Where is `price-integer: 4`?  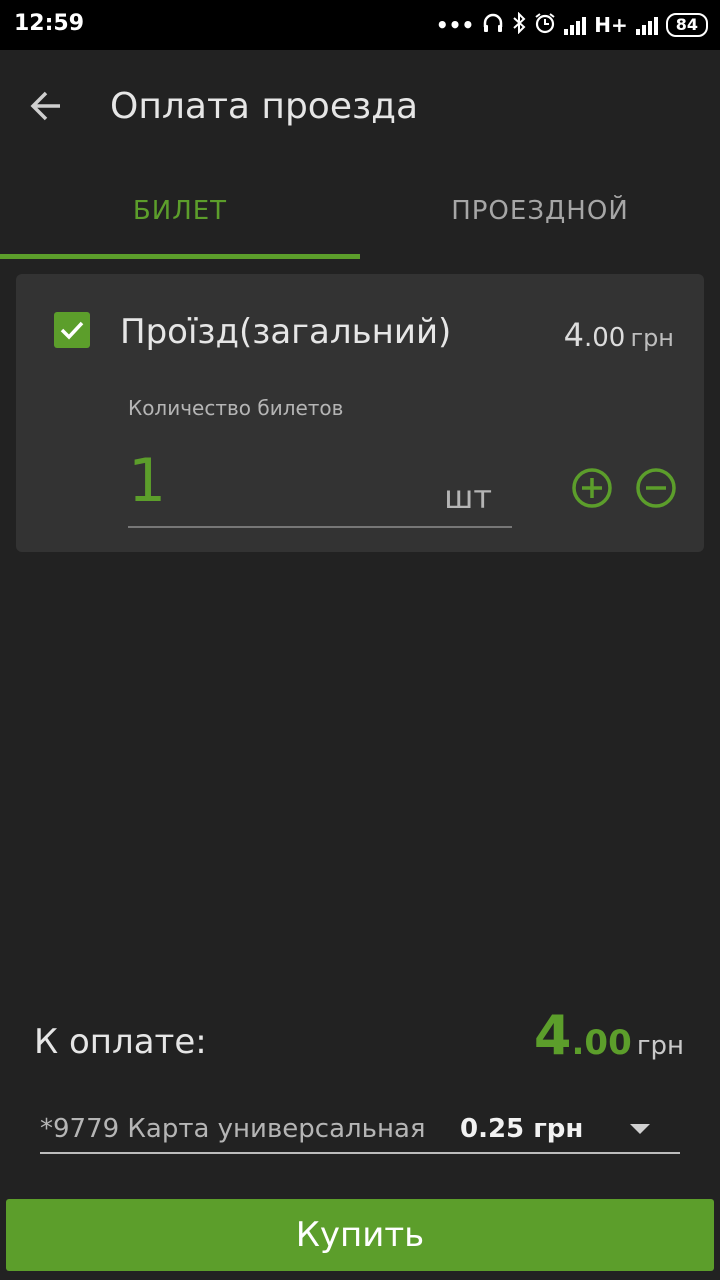
price-integer: 4 is located at coordinates (573, 335).